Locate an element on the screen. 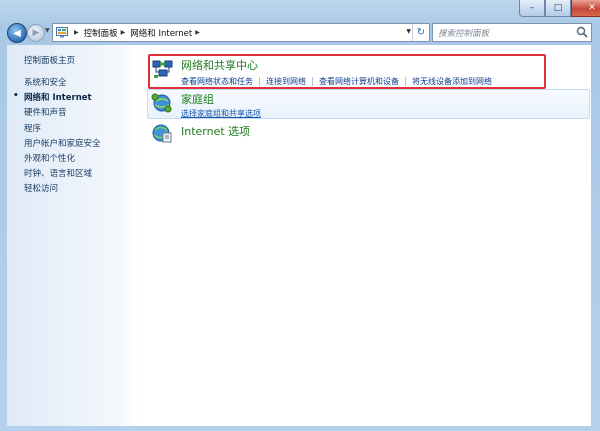 The width and height of the screenshot is (600, 431). maximize-button: □ is located at coordinates (558, 8).